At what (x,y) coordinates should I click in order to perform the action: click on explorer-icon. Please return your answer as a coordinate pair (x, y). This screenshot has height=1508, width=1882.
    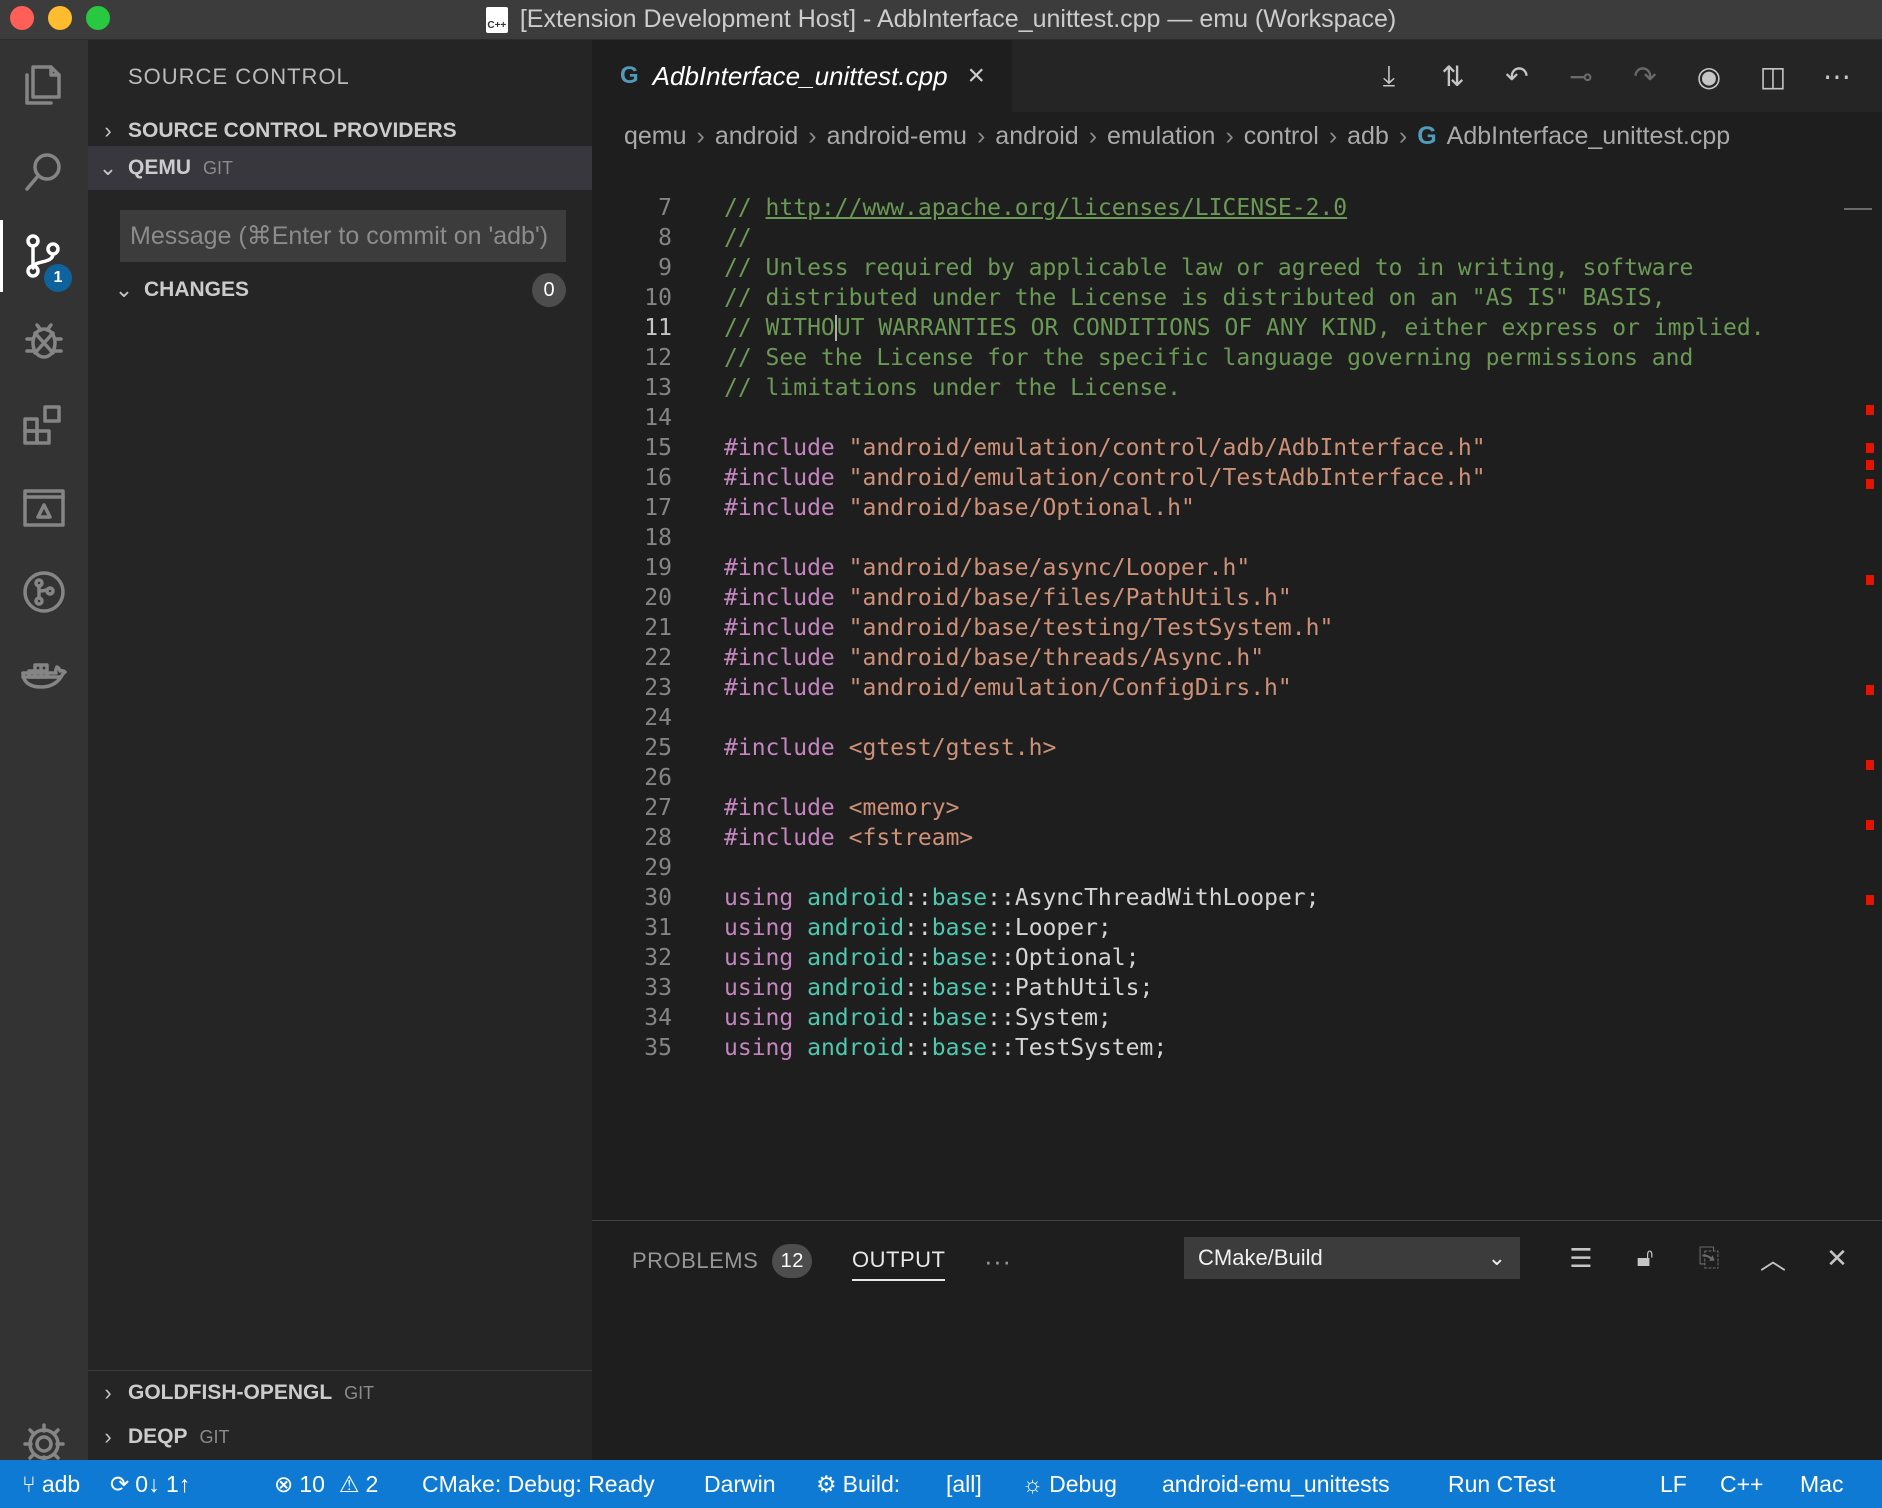
    Looking at the image, I should click on (44, 84).